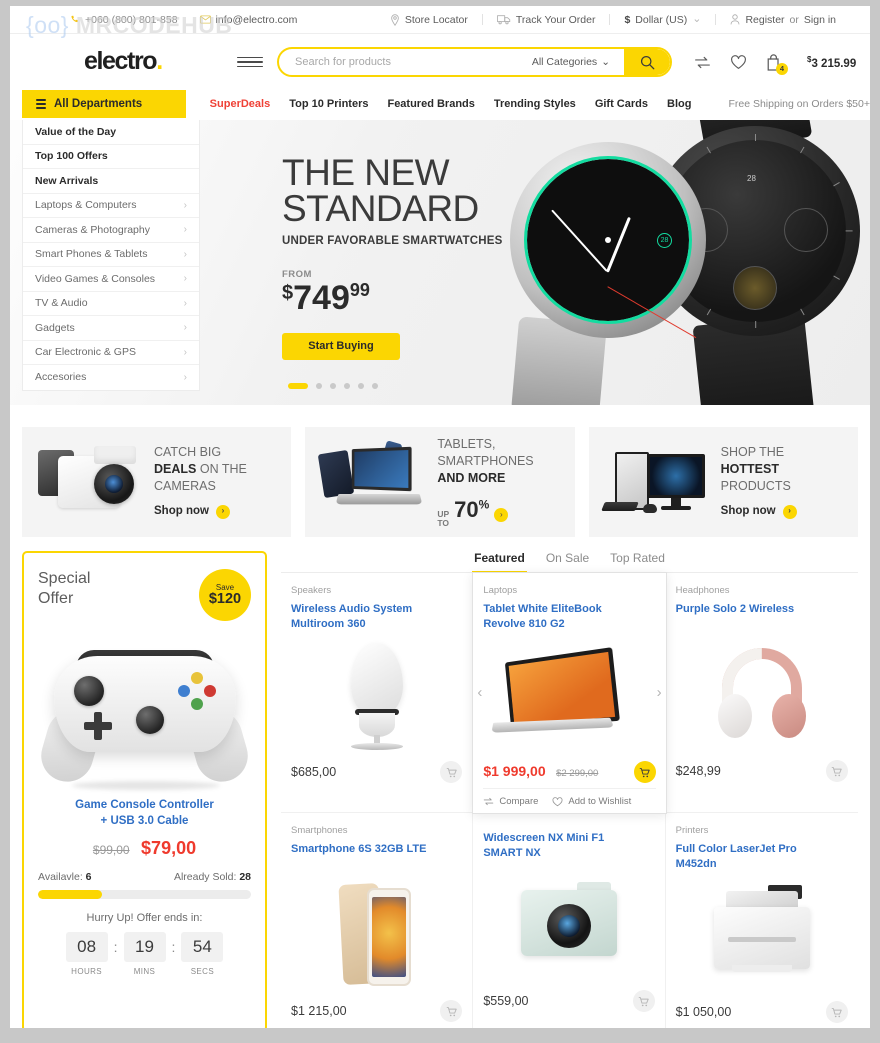 Image resolution: width=880 pixels, height=1043 pixels. What do you see at coordinates (430, 104) in the screenshot?
I see `nav-item-featured-brands: Featured Brands` at bounding box center [430, 104].